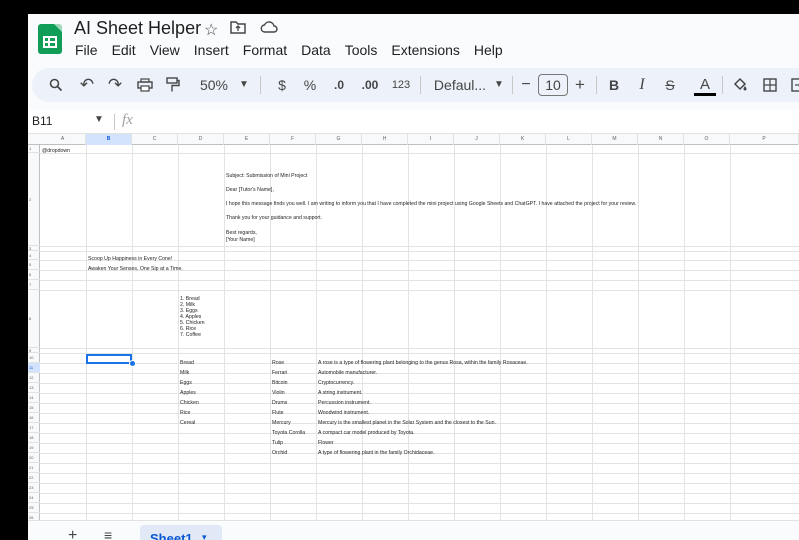 The image size is (799, 540). Describe the element at coordinates (523, 139) in the screenshot. I see `column-header-k: K` at that location.